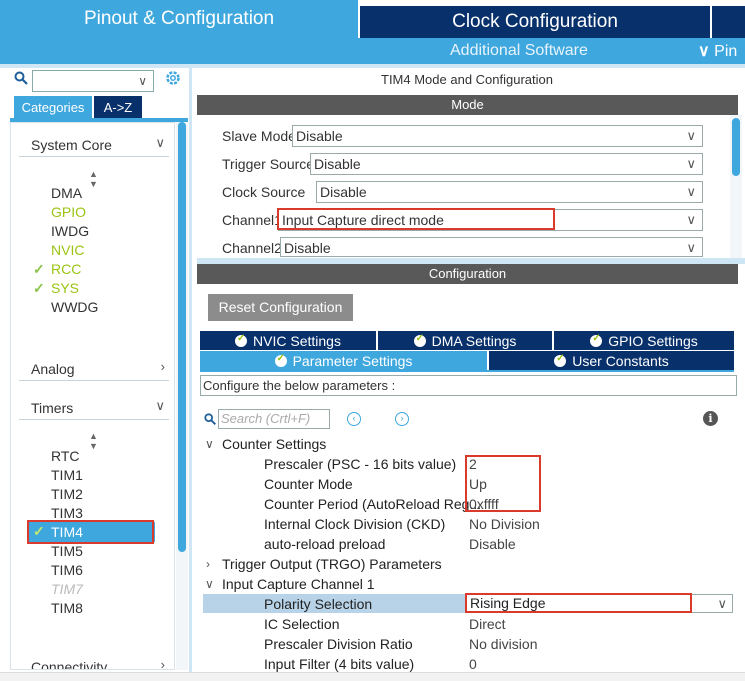 This screenshot has height=681, width=745. Describe the element at coordinates (69, 664) in the screenshot. I see `group-label: Connectivity` at that location.